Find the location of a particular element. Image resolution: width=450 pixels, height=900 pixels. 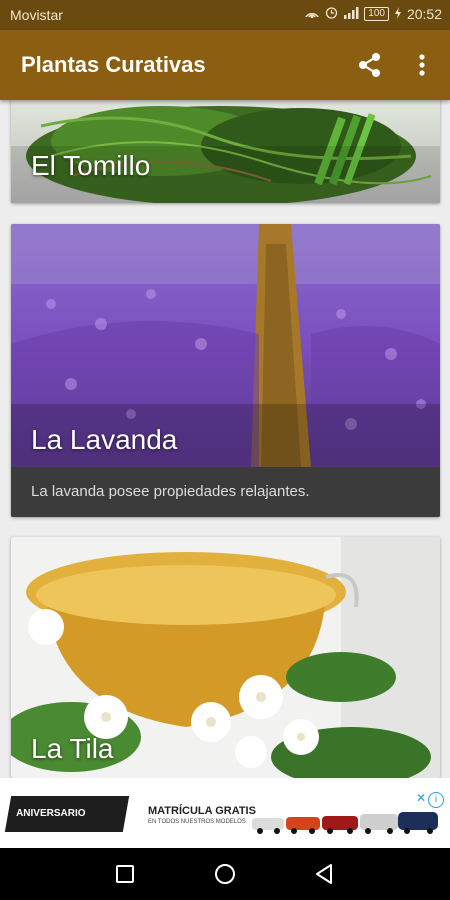

clock: 20:52 is located at coordinates (424, 14).